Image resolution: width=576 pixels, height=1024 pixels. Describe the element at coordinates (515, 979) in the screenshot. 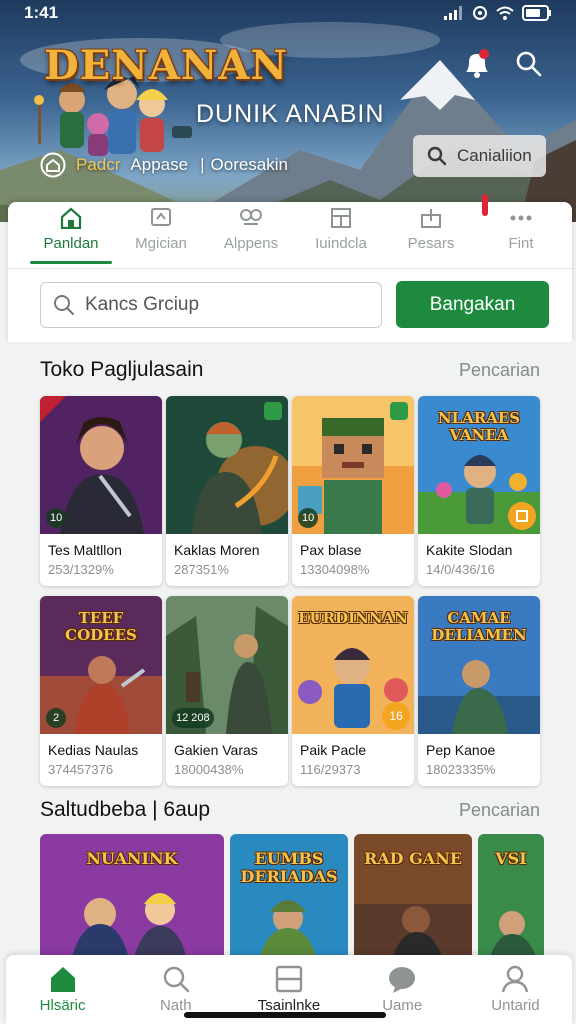

I see `profile-icon` at that location.